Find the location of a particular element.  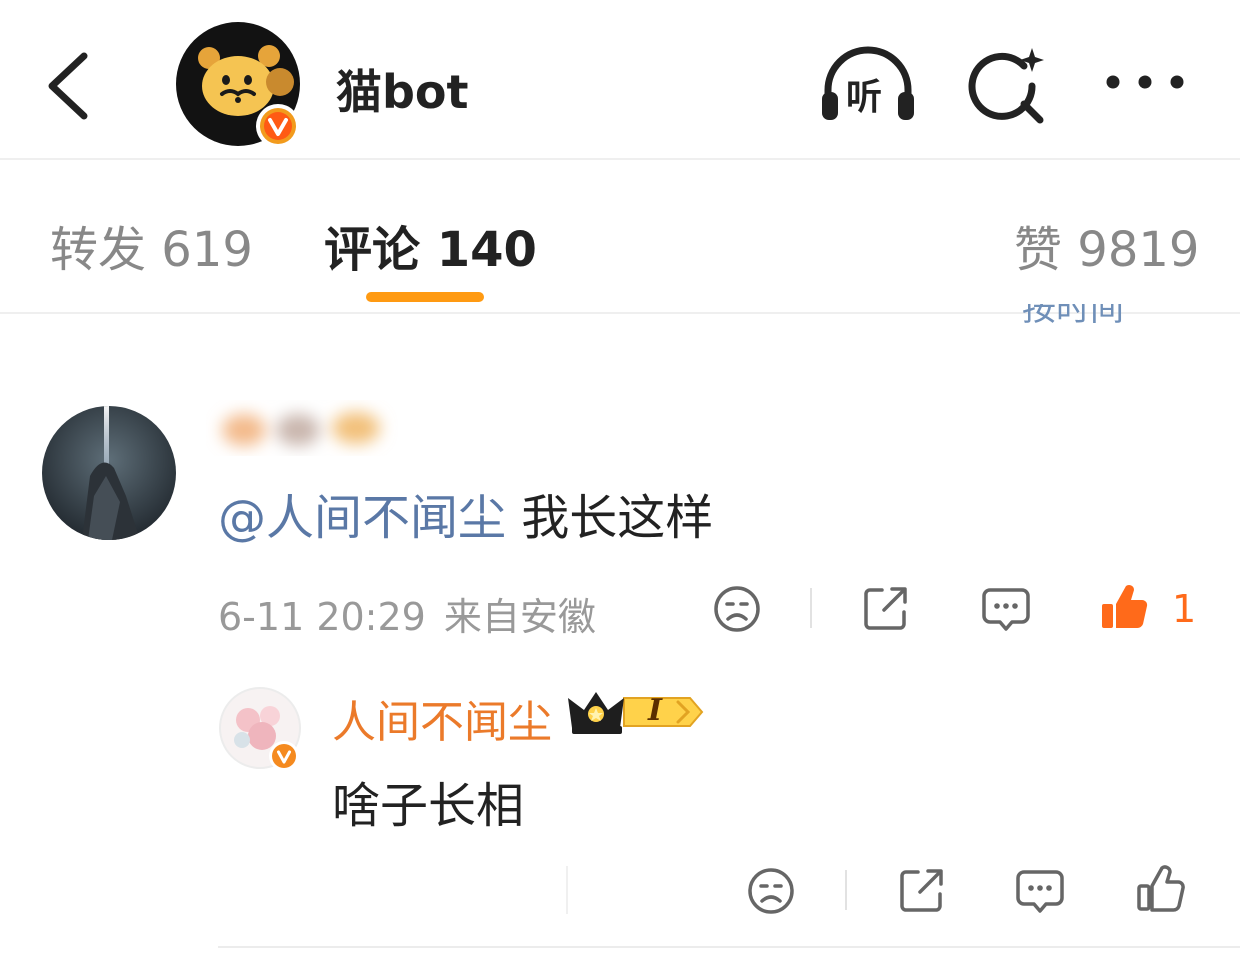

comment-text: @人间不闻尘 我长这样 is located at coordinates (465, 513).